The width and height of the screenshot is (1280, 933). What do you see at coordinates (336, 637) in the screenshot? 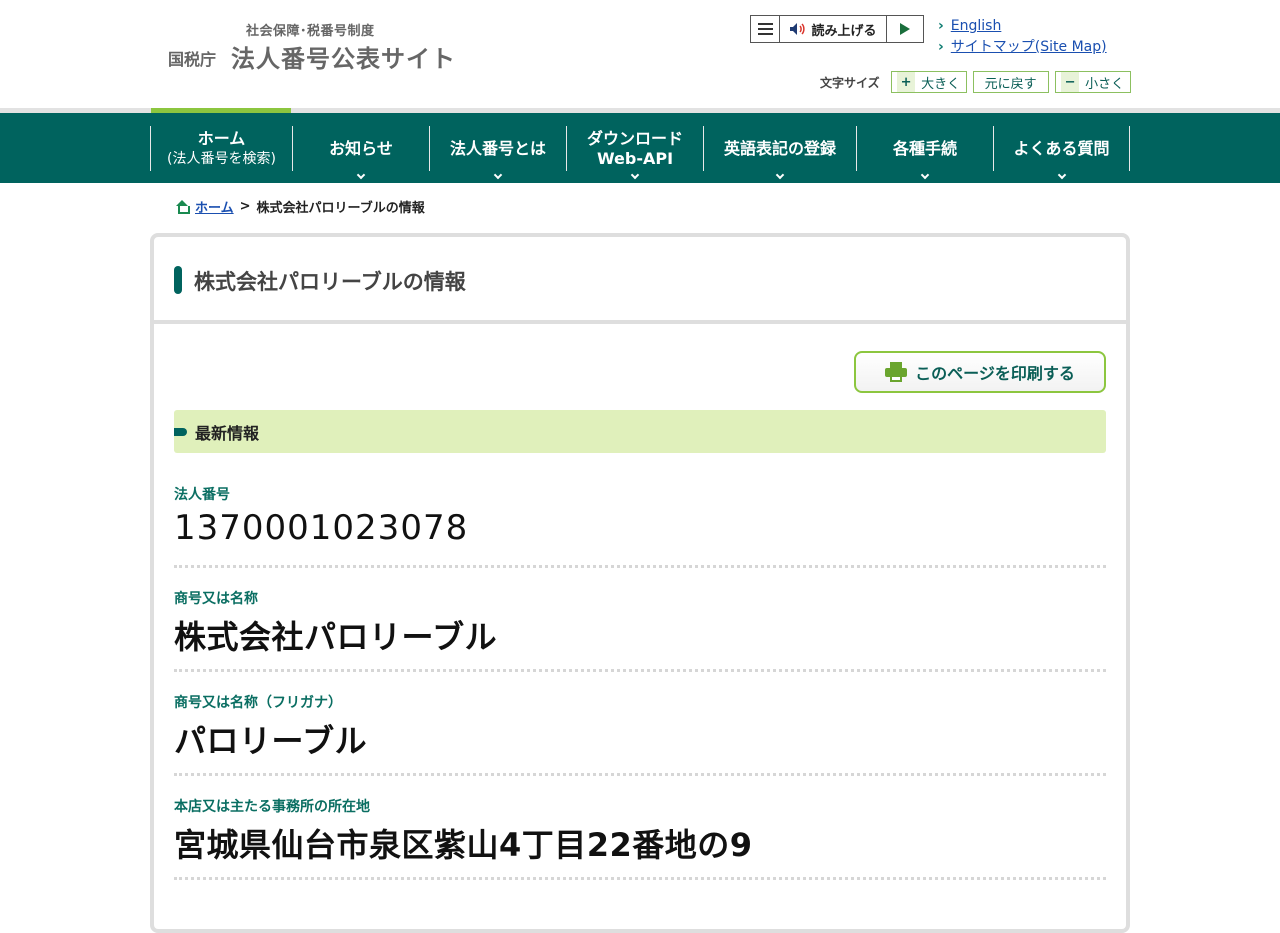
I see `field-value: 株式会社パロリーブル` at bounding box center [336, 637].